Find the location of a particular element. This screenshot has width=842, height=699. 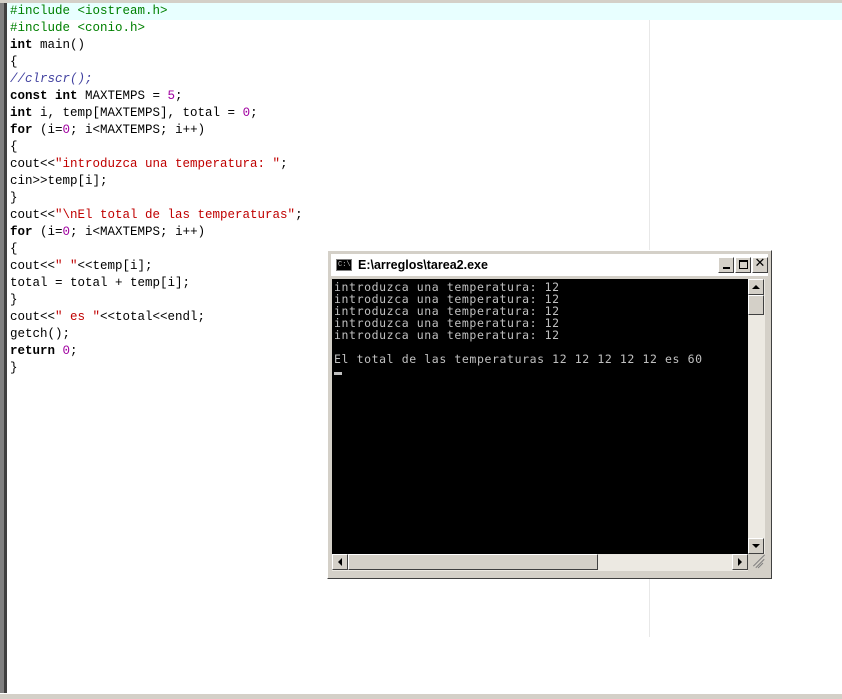

code-token: 5 is located at coordinates (171, 96).